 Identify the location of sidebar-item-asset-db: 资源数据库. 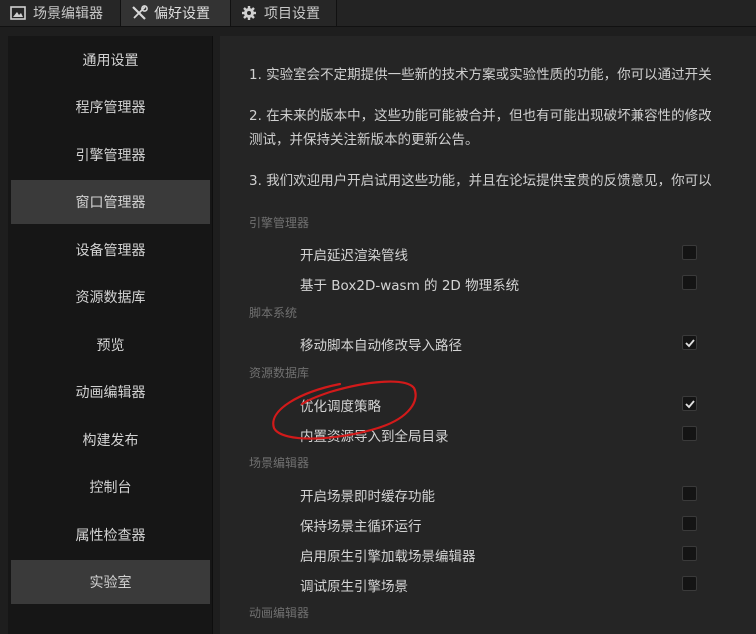
(110, 297).